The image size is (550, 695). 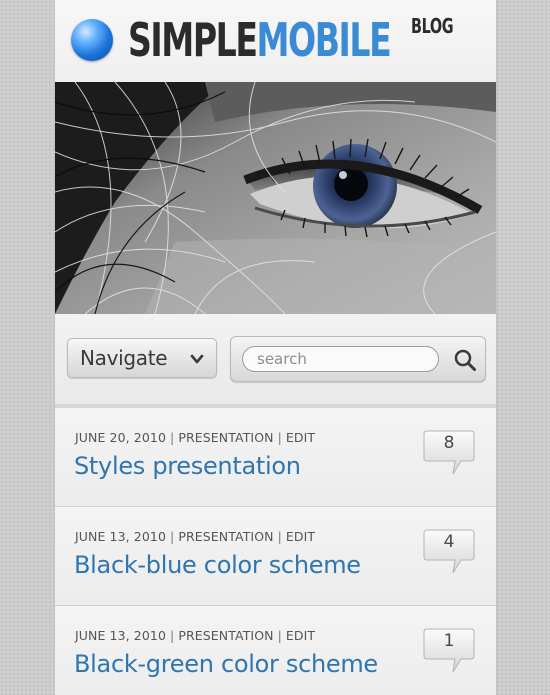 I want to click on toolbar: Navigate, so click(x=275, y=361).